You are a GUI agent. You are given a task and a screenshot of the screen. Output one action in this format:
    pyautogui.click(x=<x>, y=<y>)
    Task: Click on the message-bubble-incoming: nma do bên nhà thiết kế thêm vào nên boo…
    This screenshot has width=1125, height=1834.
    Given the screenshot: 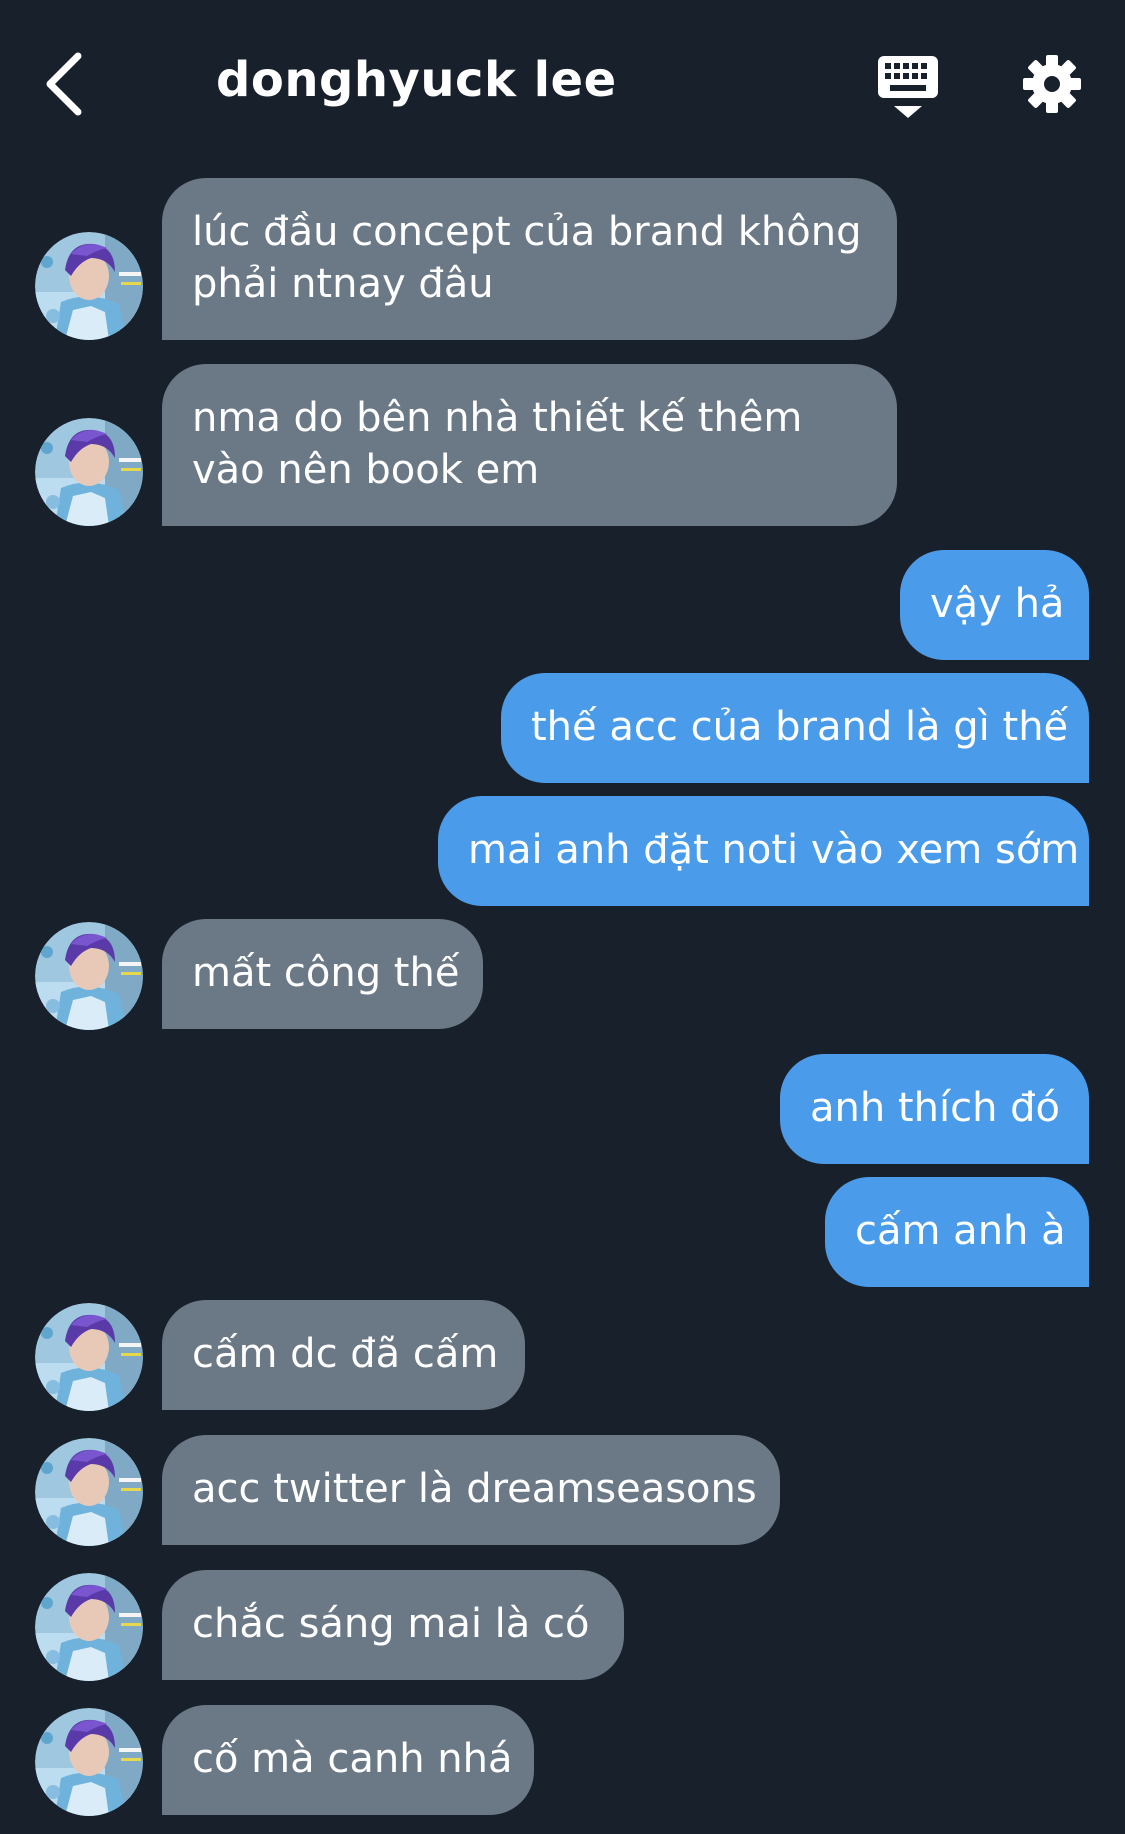 What is the action you would take?
    pyautogui.click(x=529, y=445)
    